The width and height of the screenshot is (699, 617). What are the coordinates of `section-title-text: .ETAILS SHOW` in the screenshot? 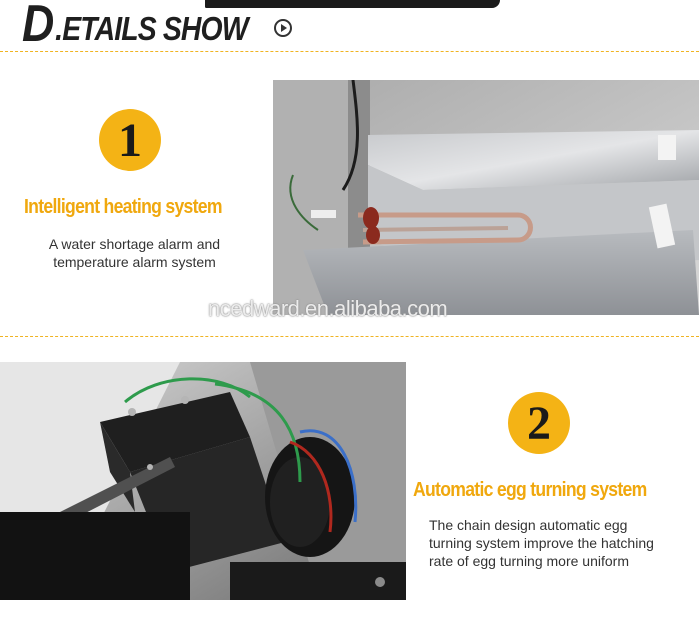 It's located at (151, 28).